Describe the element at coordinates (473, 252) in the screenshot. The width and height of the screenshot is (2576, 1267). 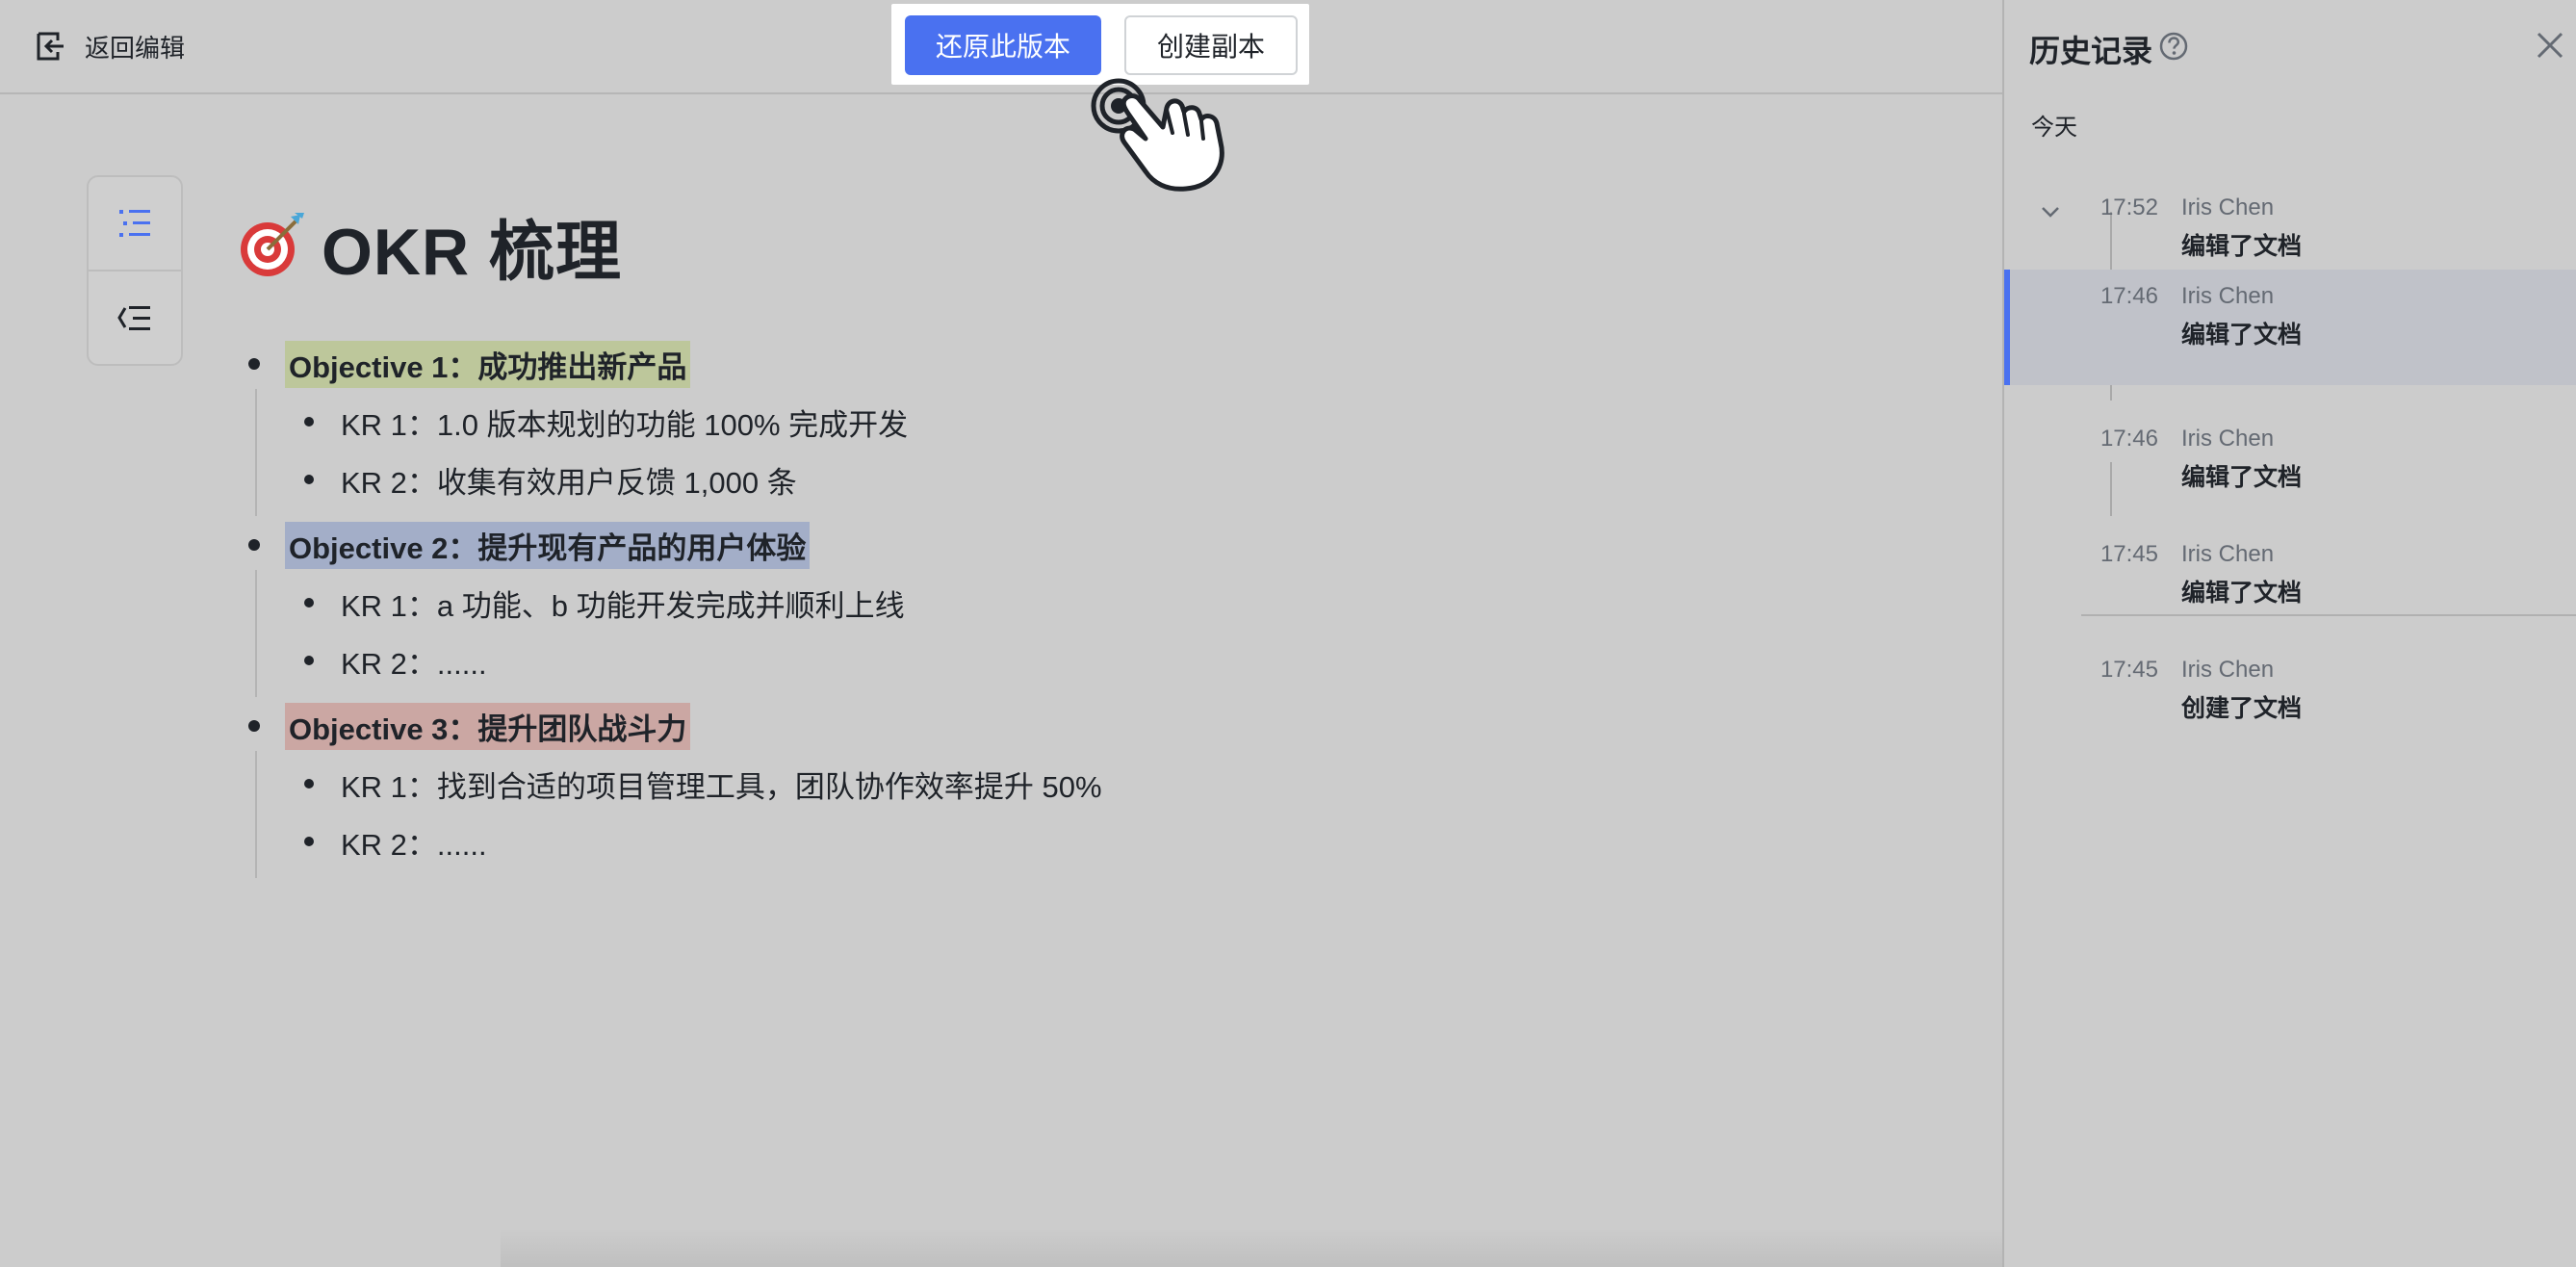
I see `document-title-text: OKR 梳理` at that location.